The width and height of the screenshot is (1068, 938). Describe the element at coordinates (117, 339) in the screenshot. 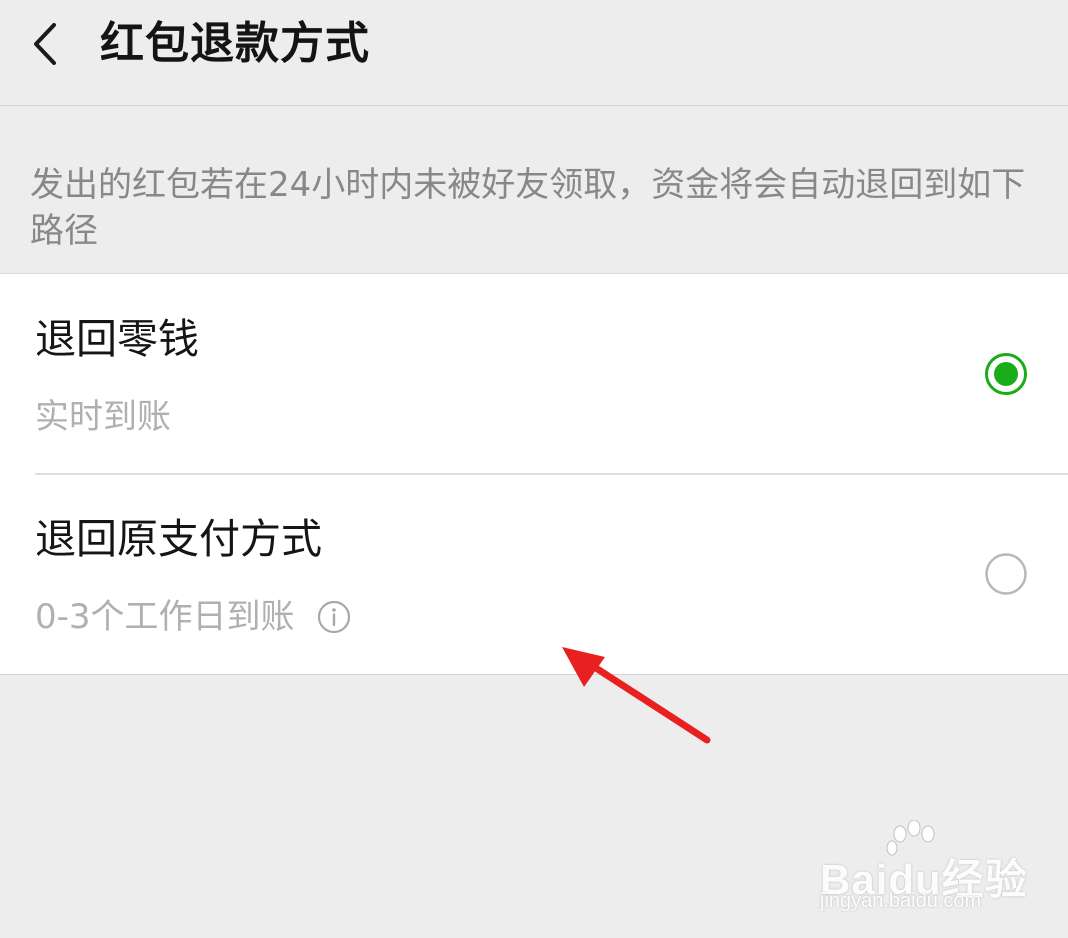

I see `option-title: 退回零钱` at that location.